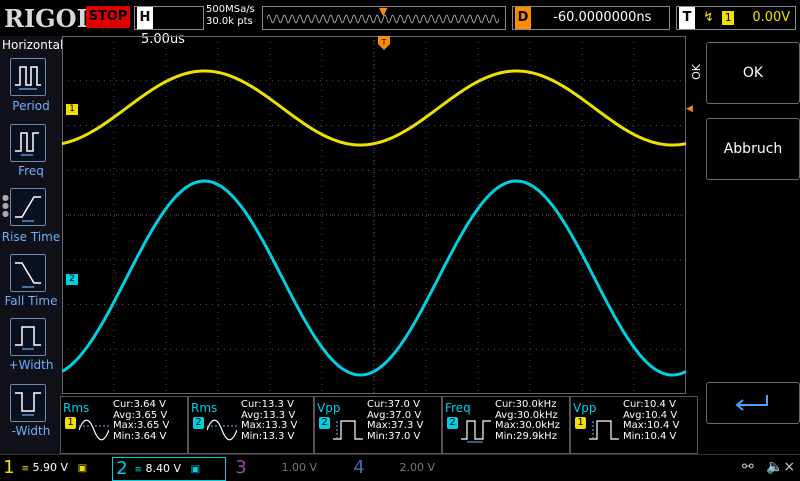 Image resolution: width=800 pixels, height=481 pixels. What do you see at coordinates (122, 468) in the screenshot?
I see `channel-number: 2` at bounding box center [122, 468].